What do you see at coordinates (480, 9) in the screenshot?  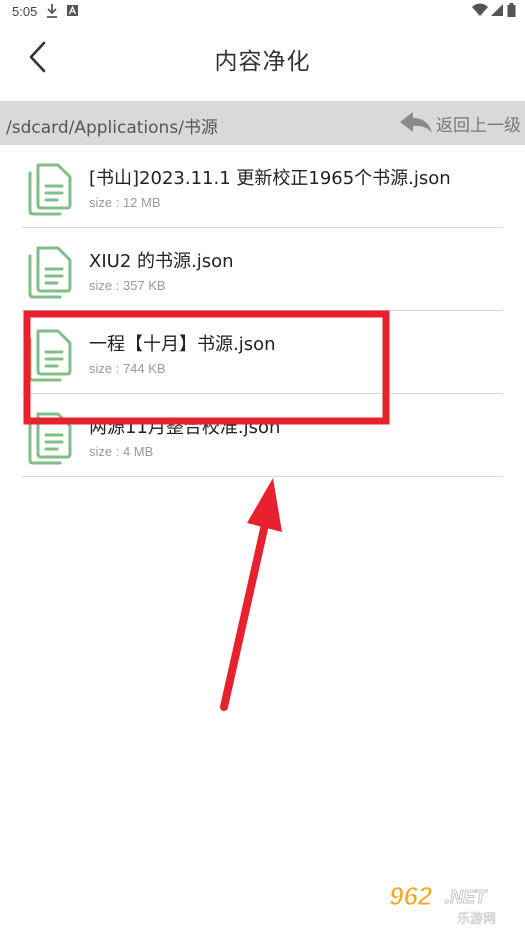 I see `wifi-icon` at bounding box center [480, 9].